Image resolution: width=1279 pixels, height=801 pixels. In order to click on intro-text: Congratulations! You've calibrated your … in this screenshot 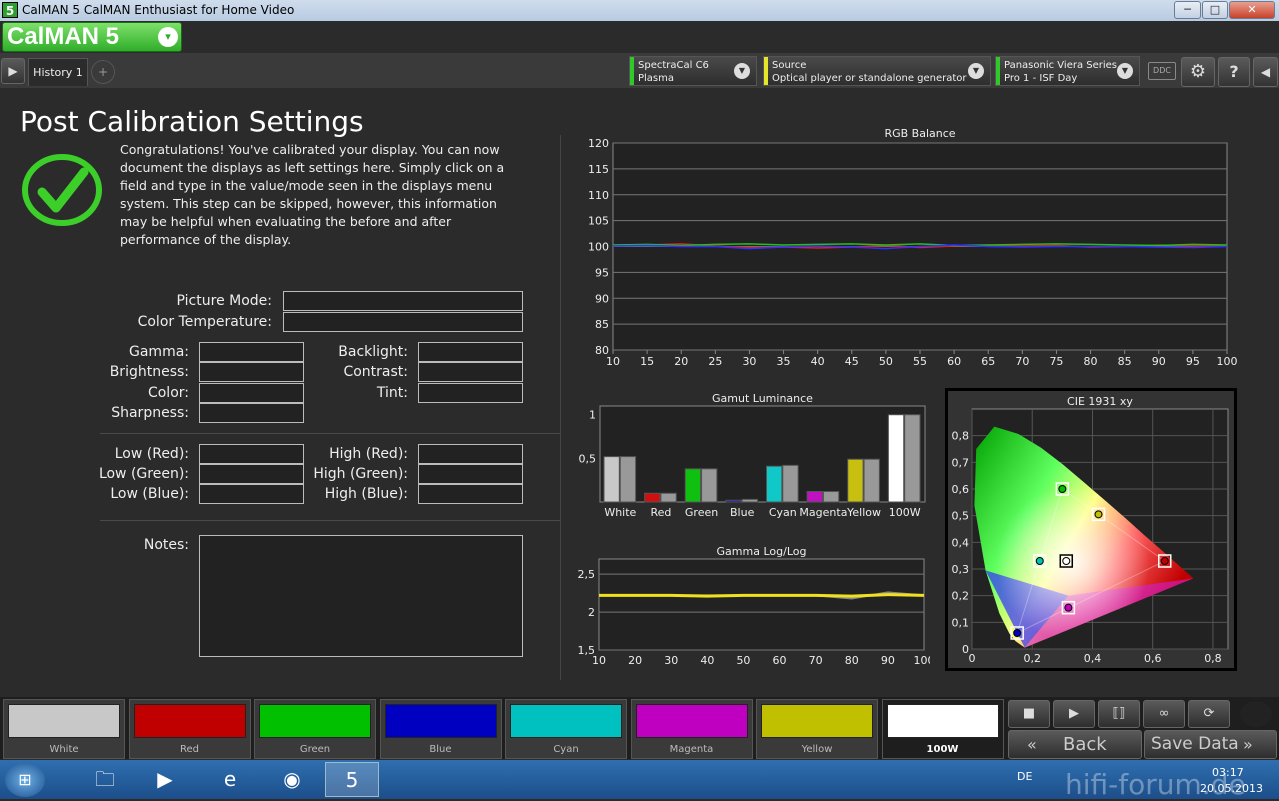, I will do `click(312, 194)`.